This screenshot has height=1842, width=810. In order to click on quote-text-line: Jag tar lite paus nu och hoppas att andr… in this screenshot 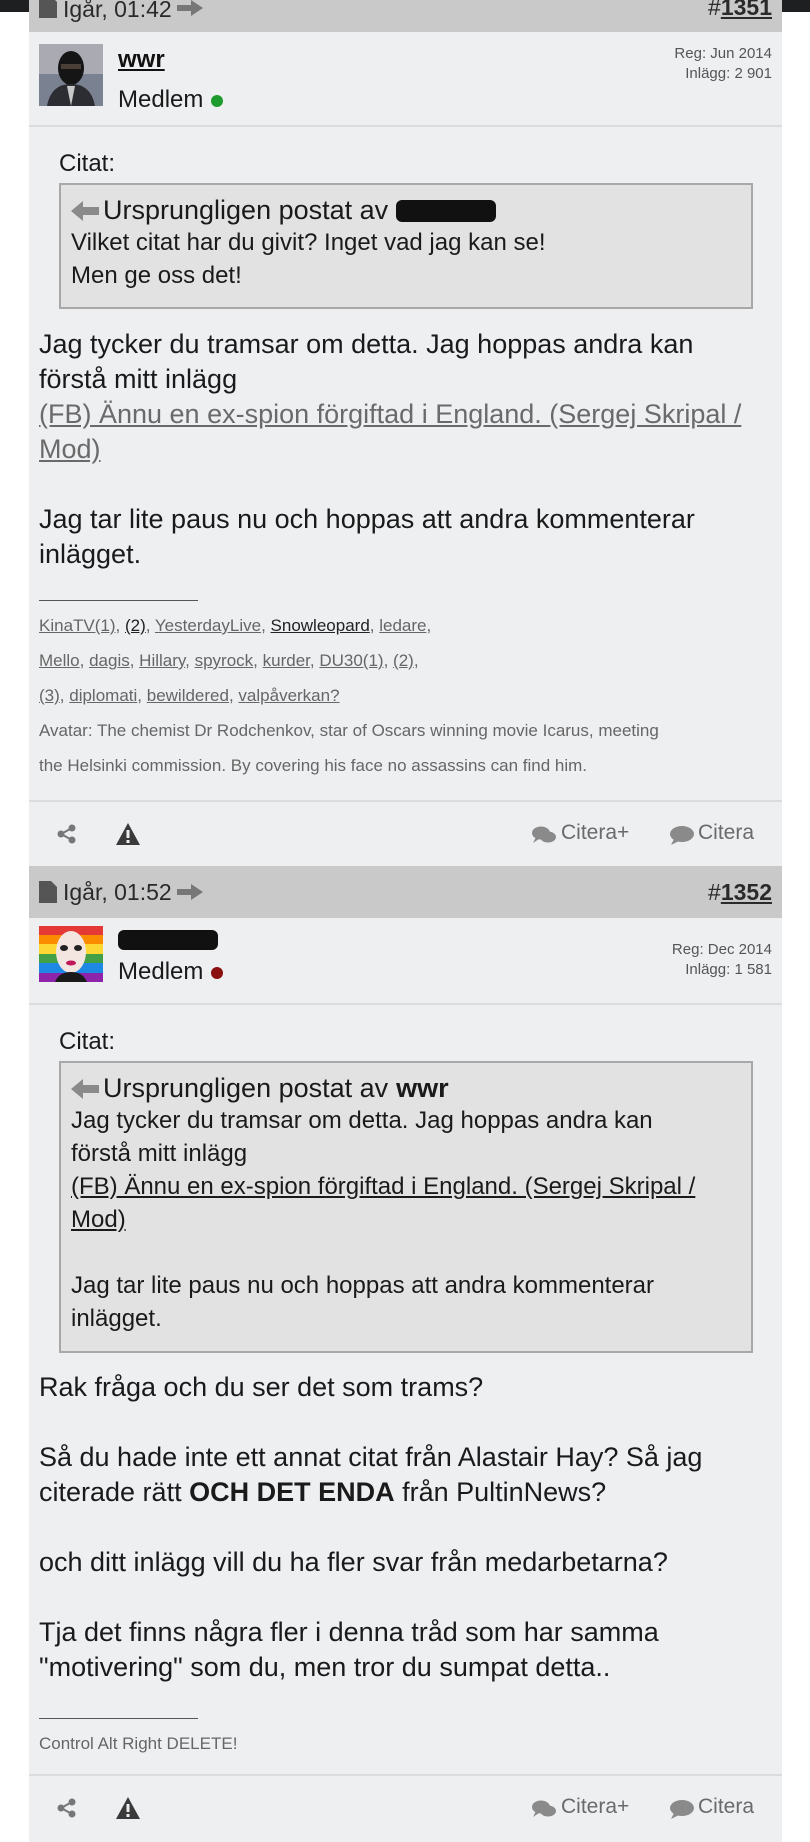, I will do `click(363, 1285)`.